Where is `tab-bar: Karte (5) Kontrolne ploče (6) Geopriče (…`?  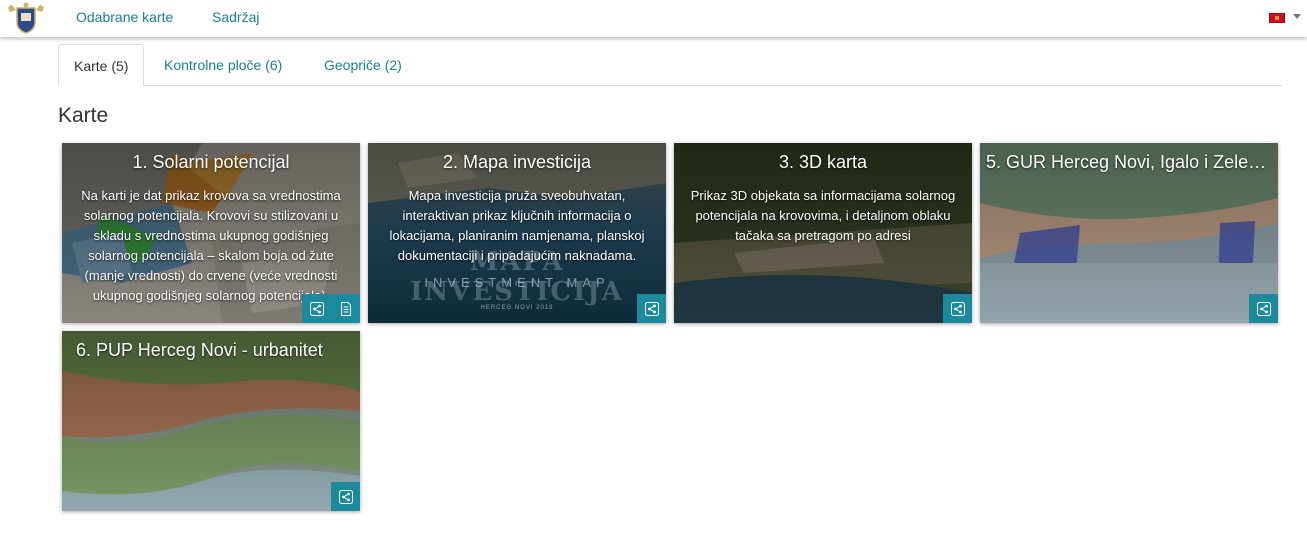
tab-bar: Karte (5) Kontrolne ploče (6) Geopriče (… is located at coordinates (670, 65).